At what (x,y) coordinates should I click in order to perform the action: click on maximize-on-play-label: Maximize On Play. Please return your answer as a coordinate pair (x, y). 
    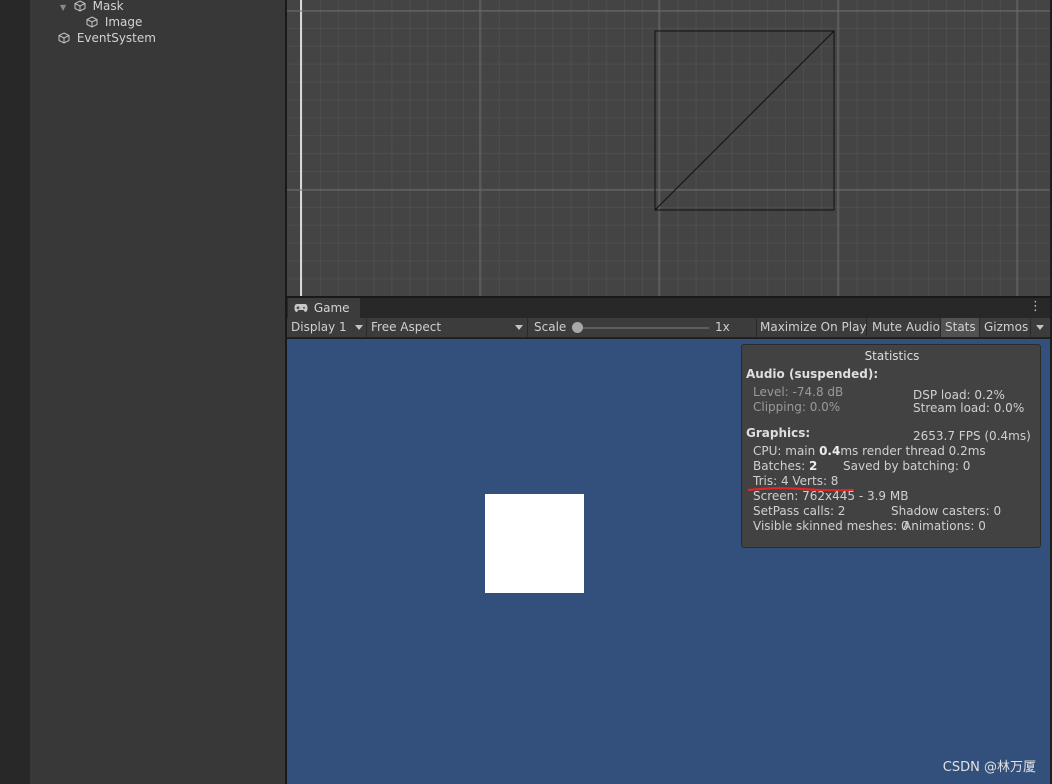
    Looking at the image, I should click on (813, 327).